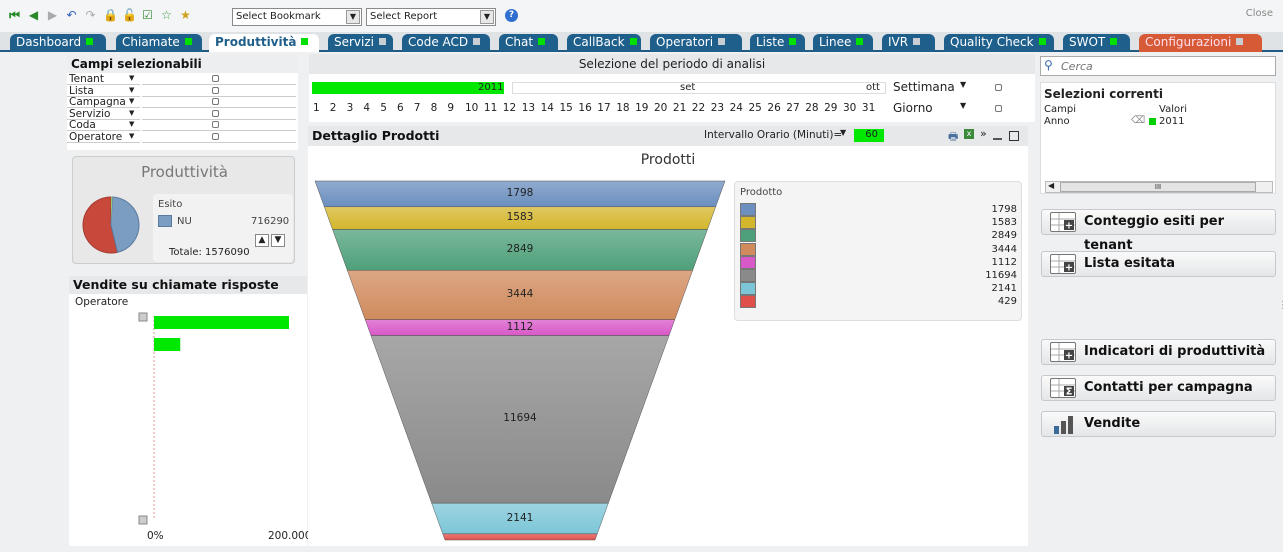 Image resolution: width=1283 pixels, height=552 pixels. I want to click on year-selected-cell, so click(408, 88).